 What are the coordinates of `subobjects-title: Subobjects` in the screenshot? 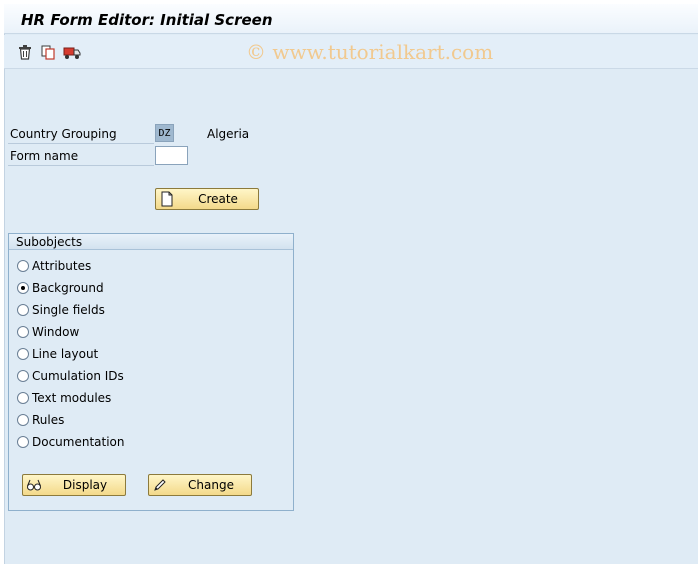 It's located at (49, 242).